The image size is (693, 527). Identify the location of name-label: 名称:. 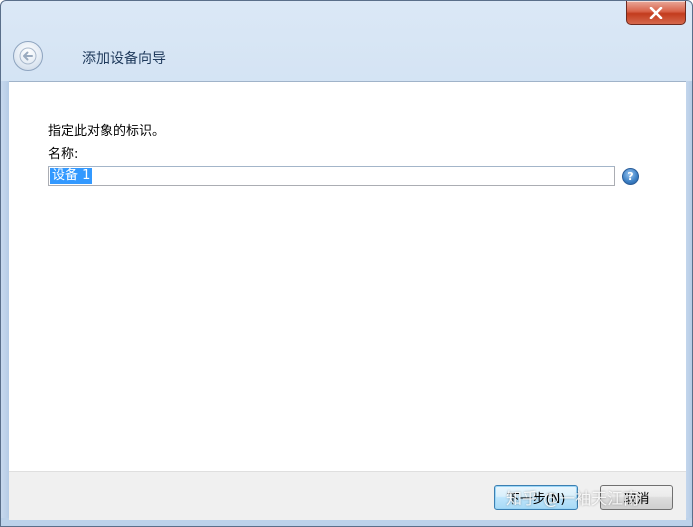
(63, 154).